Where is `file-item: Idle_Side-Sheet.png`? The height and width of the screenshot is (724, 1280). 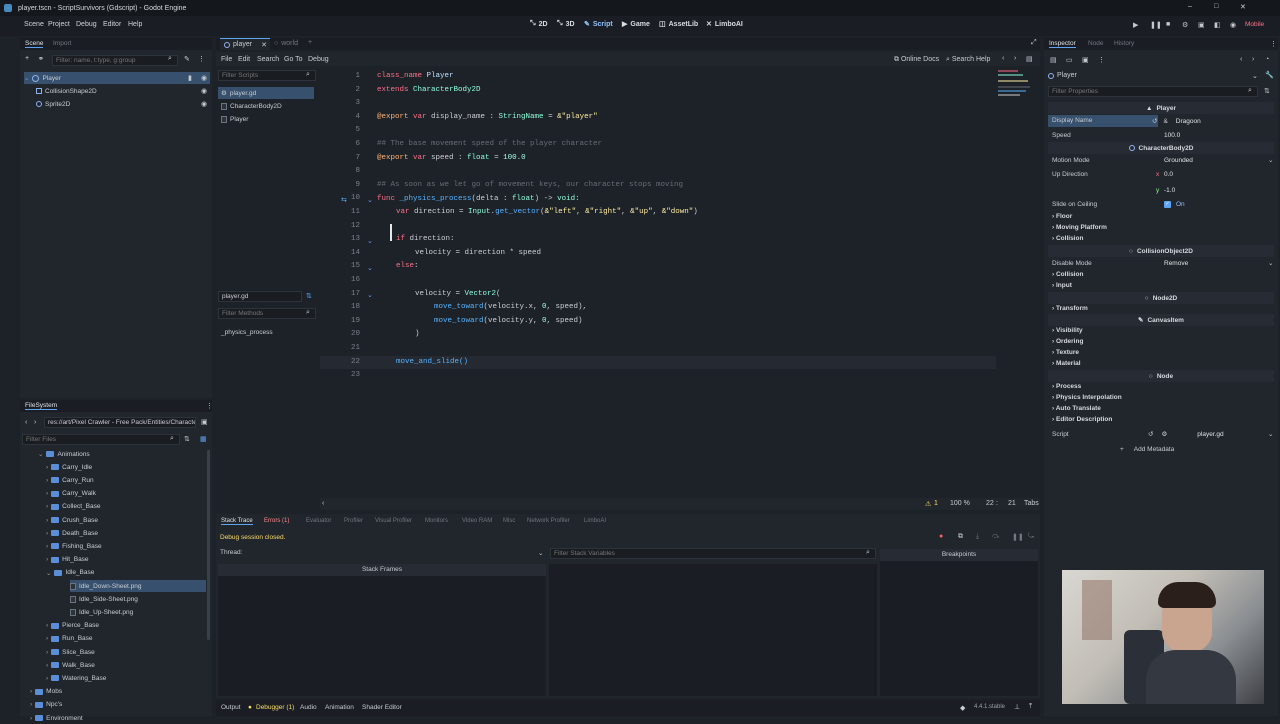
file-item: Idle_Side-Sheet.png is located at coordinates (138, 599).